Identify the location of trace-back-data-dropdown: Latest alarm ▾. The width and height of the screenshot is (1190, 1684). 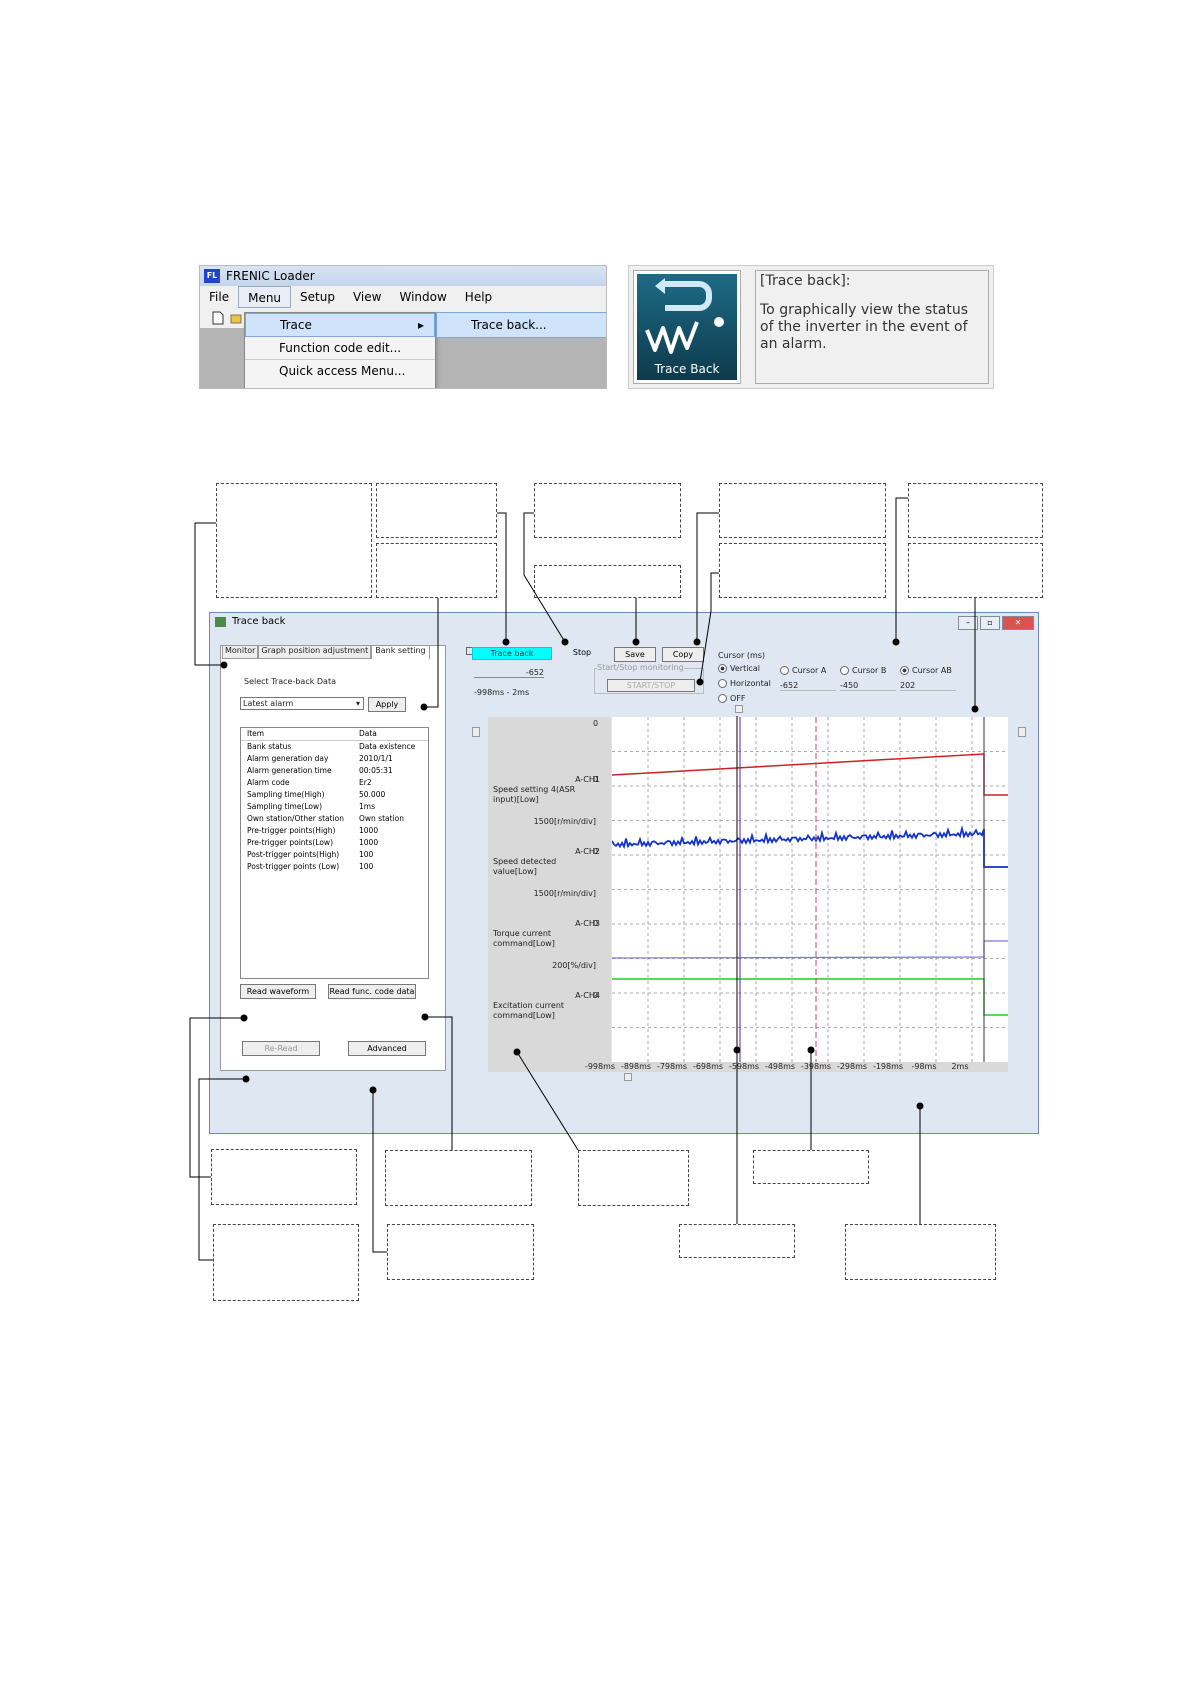
(302, 703).